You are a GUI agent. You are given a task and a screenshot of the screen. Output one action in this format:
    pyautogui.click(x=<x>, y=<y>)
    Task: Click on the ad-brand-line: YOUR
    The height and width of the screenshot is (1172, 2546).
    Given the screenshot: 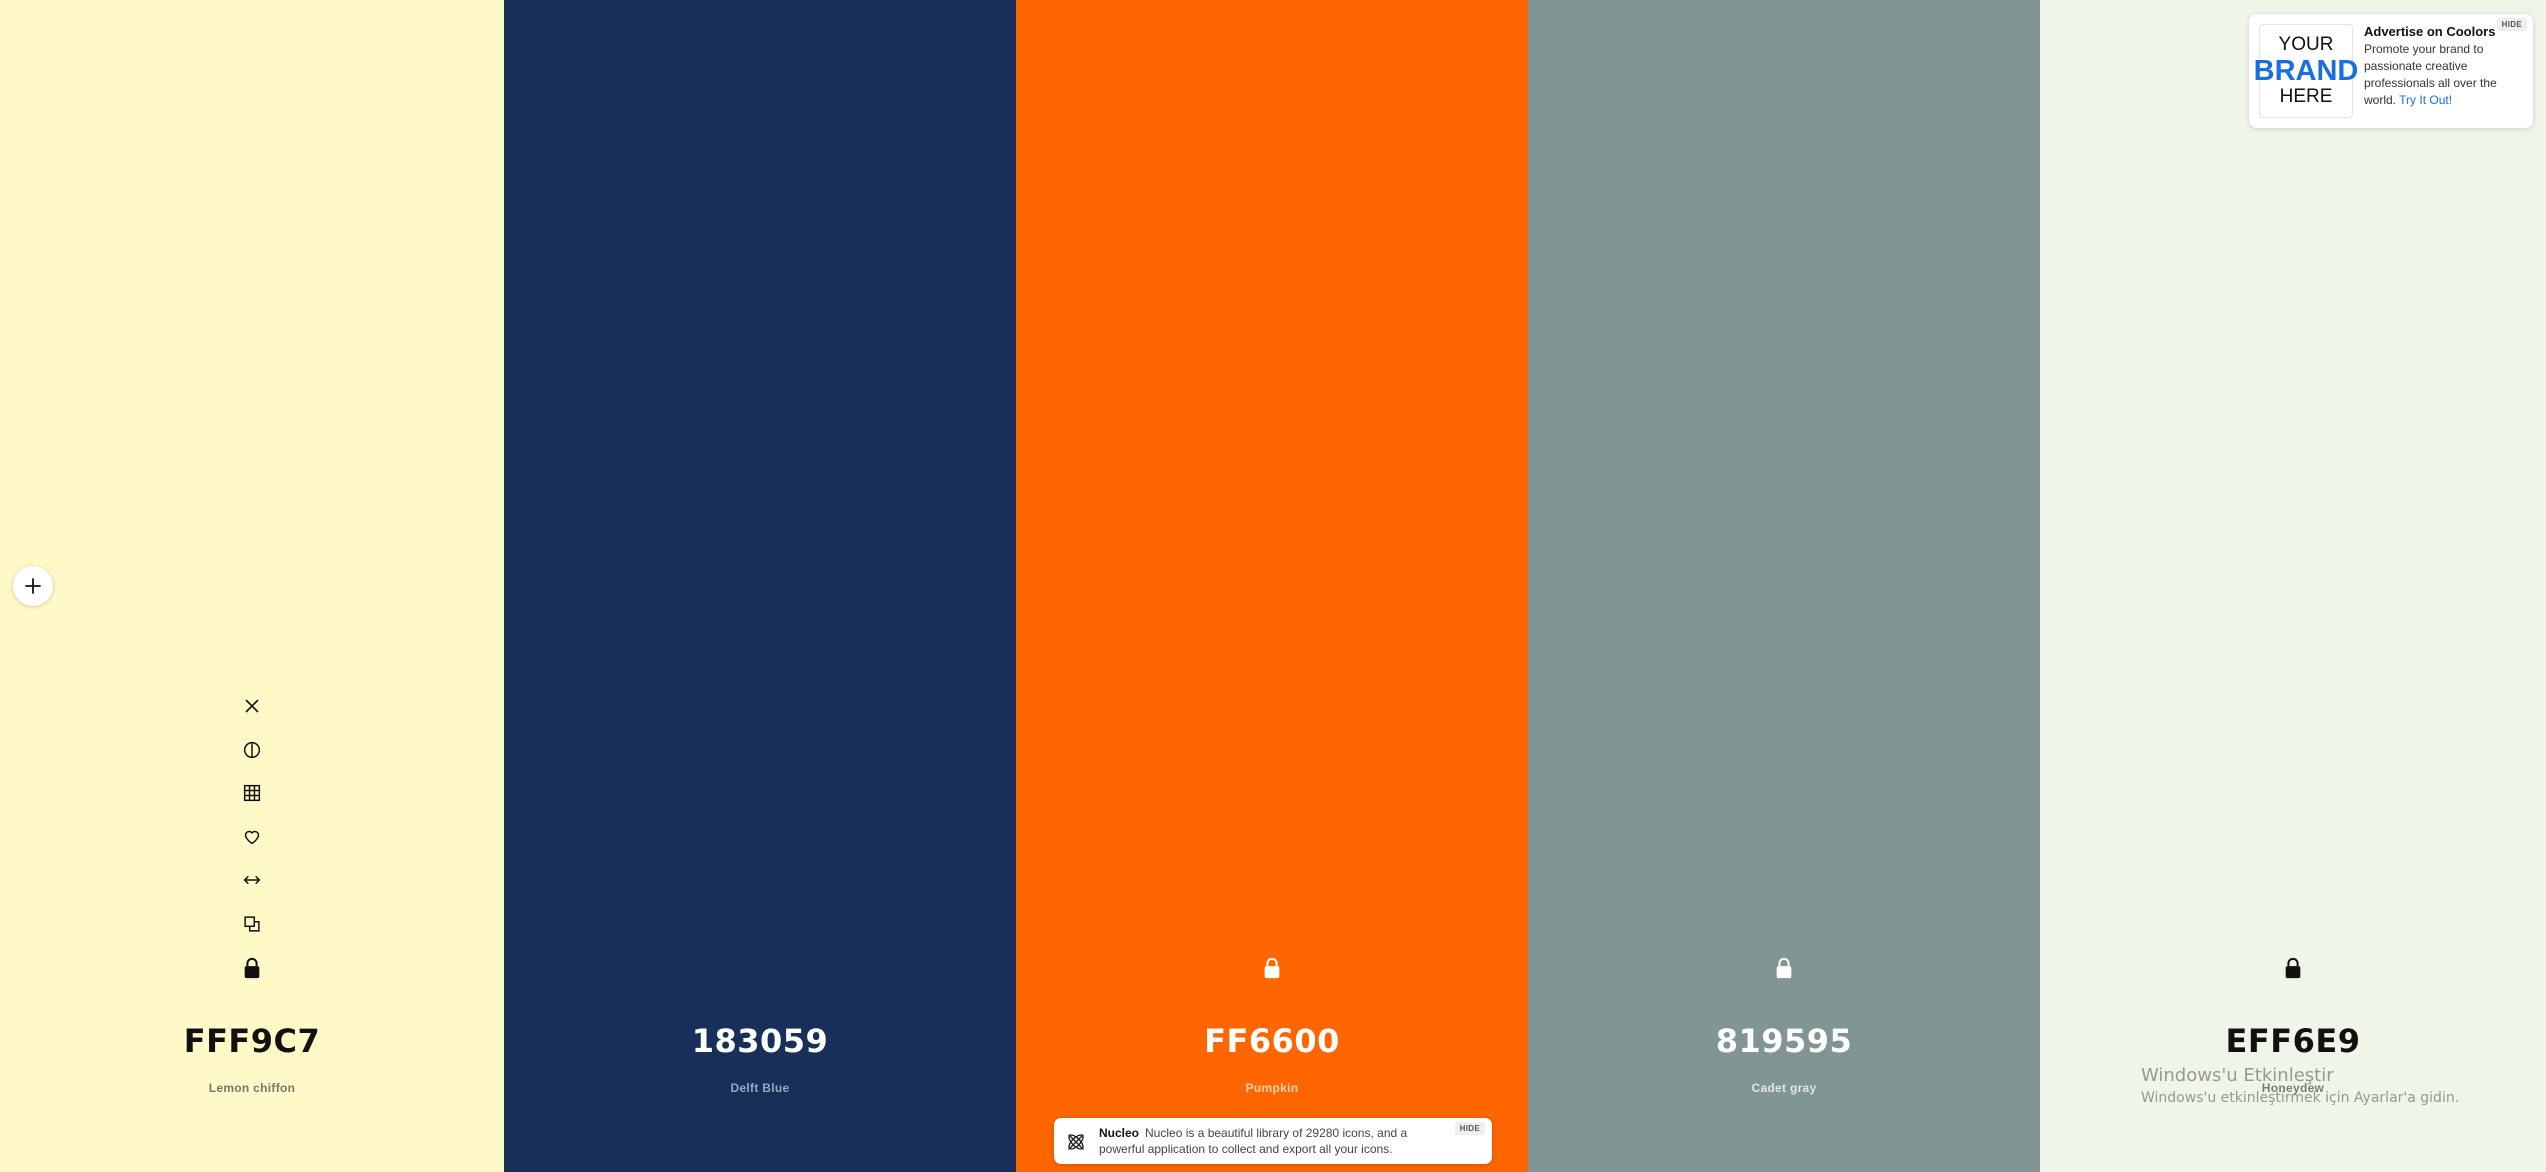 What is the action you would take?
    pyautogui.click(x=2306, y=44)
    